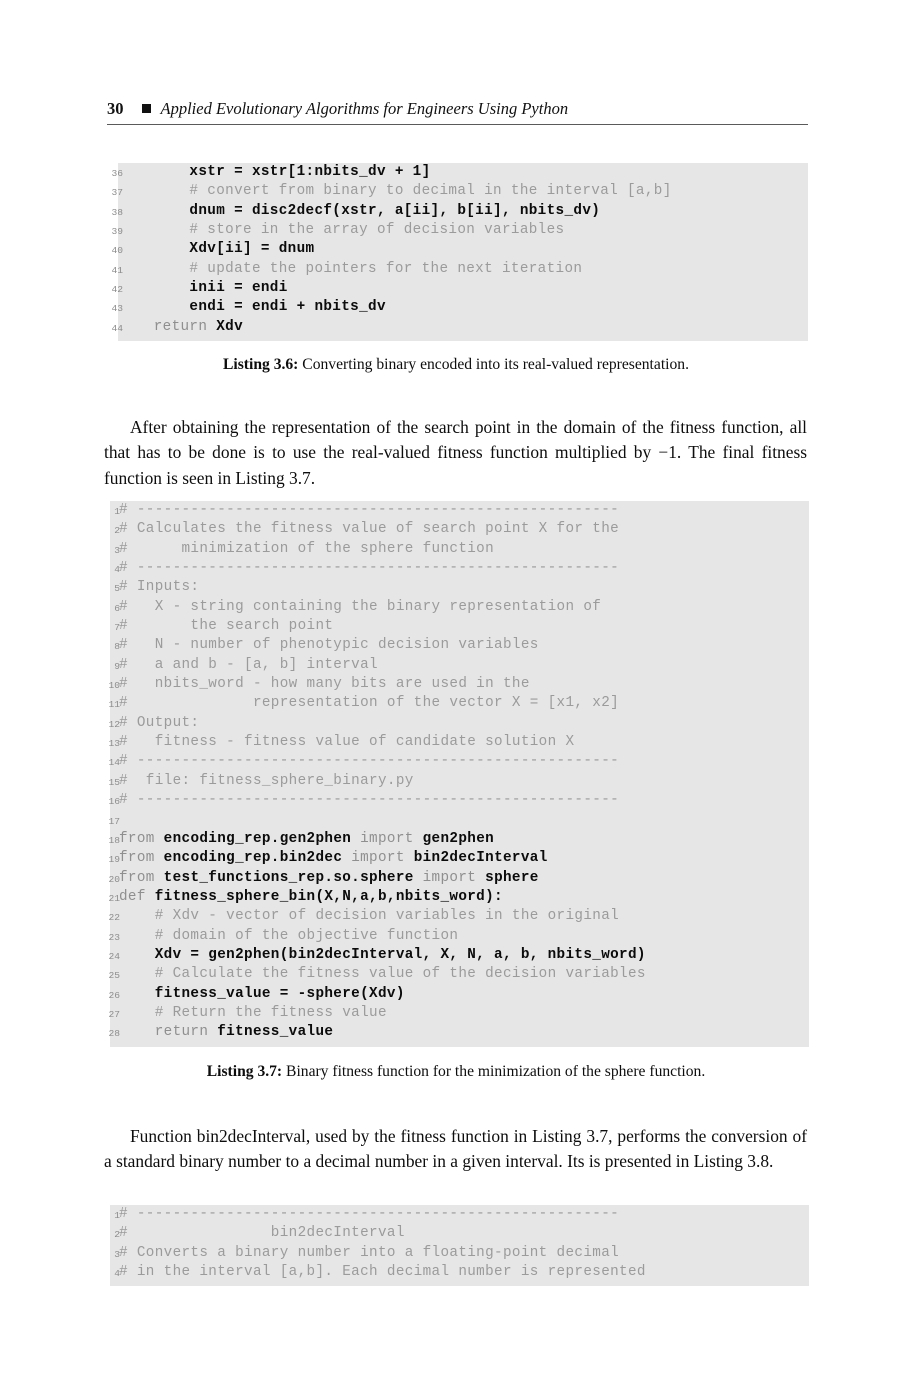 The height and width of the screenshot is (1381, 921). Describe the element at coordinates (253, 1012) in the screenshot. I see `code-comment: # Return the fitness value` at that location.